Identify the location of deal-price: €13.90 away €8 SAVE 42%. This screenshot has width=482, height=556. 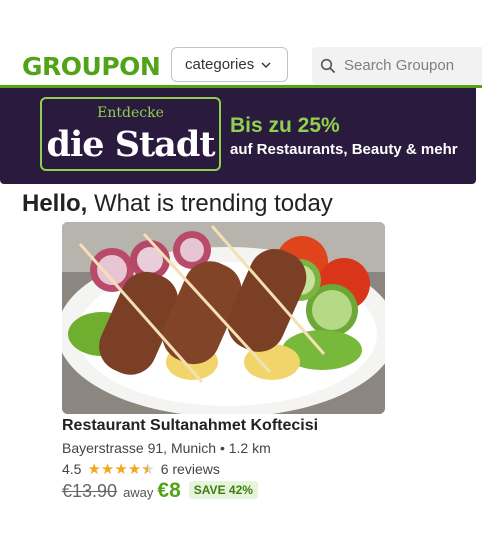
(160, 491).